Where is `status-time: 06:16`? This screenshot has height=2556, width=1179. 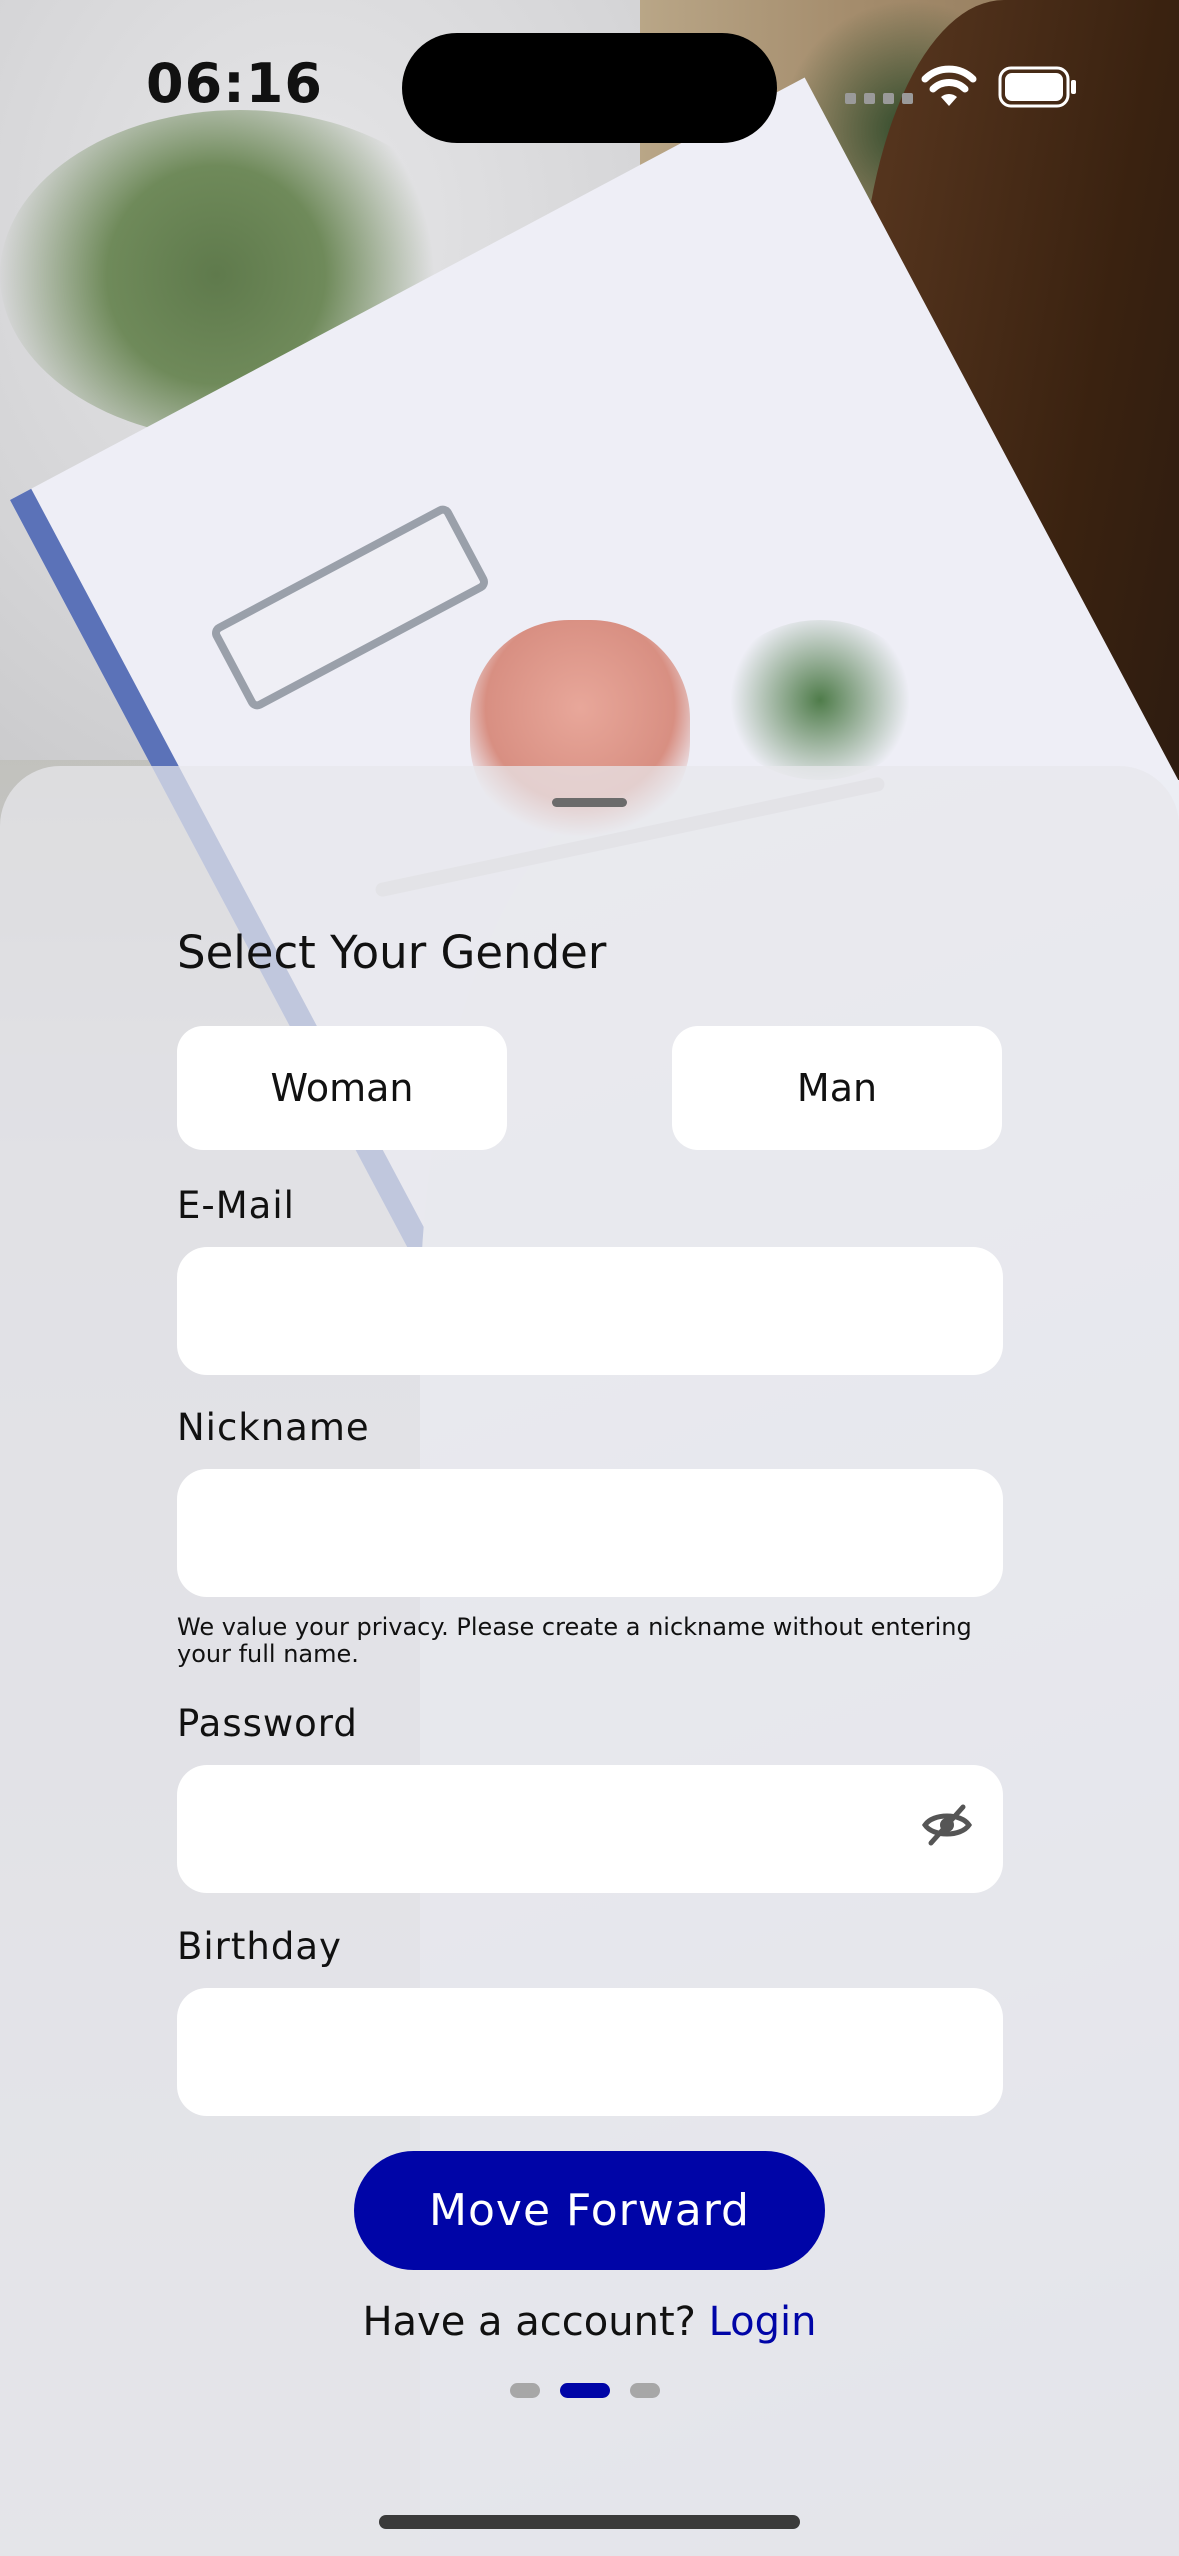
status-time: 06:16 is located at coordinates (234, 83).